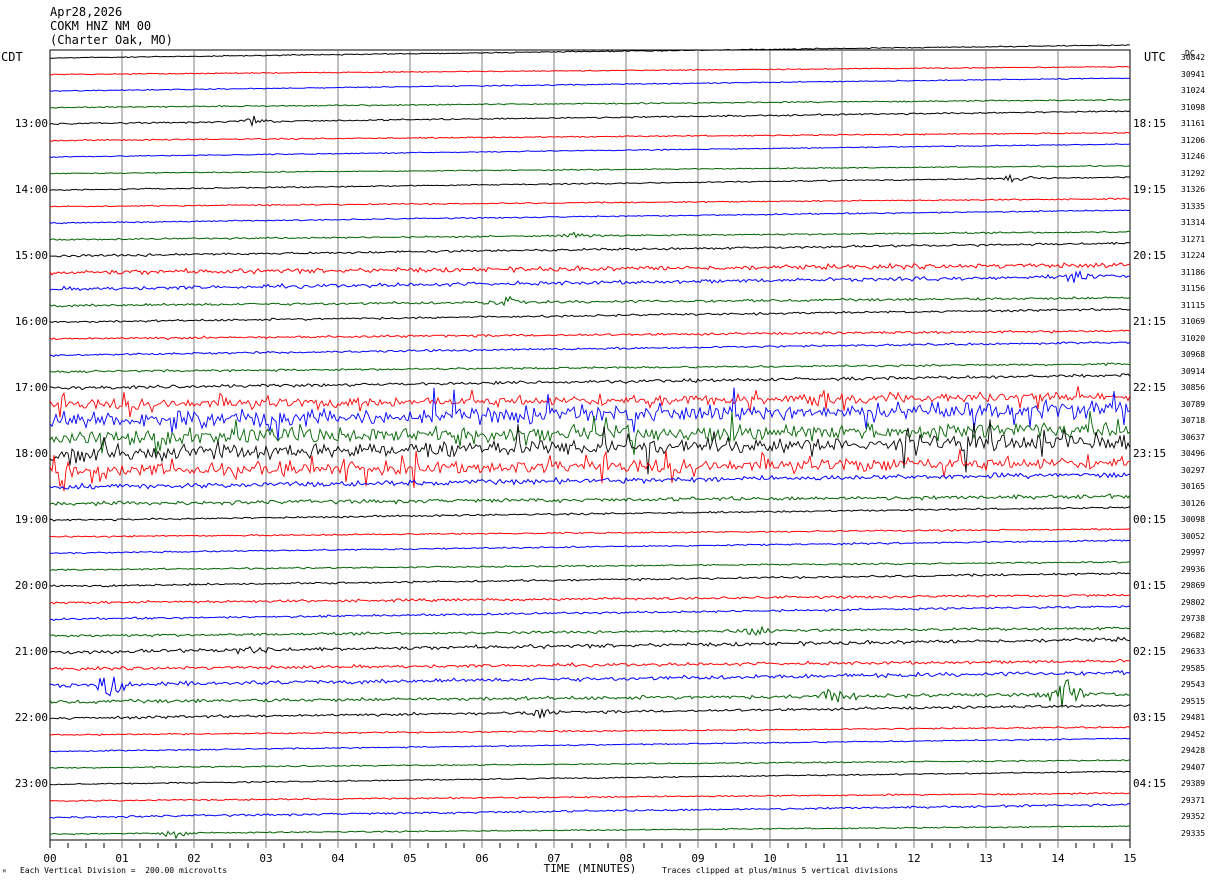  I want to click on dc-offset-label: 29802, so click(1193, 602).